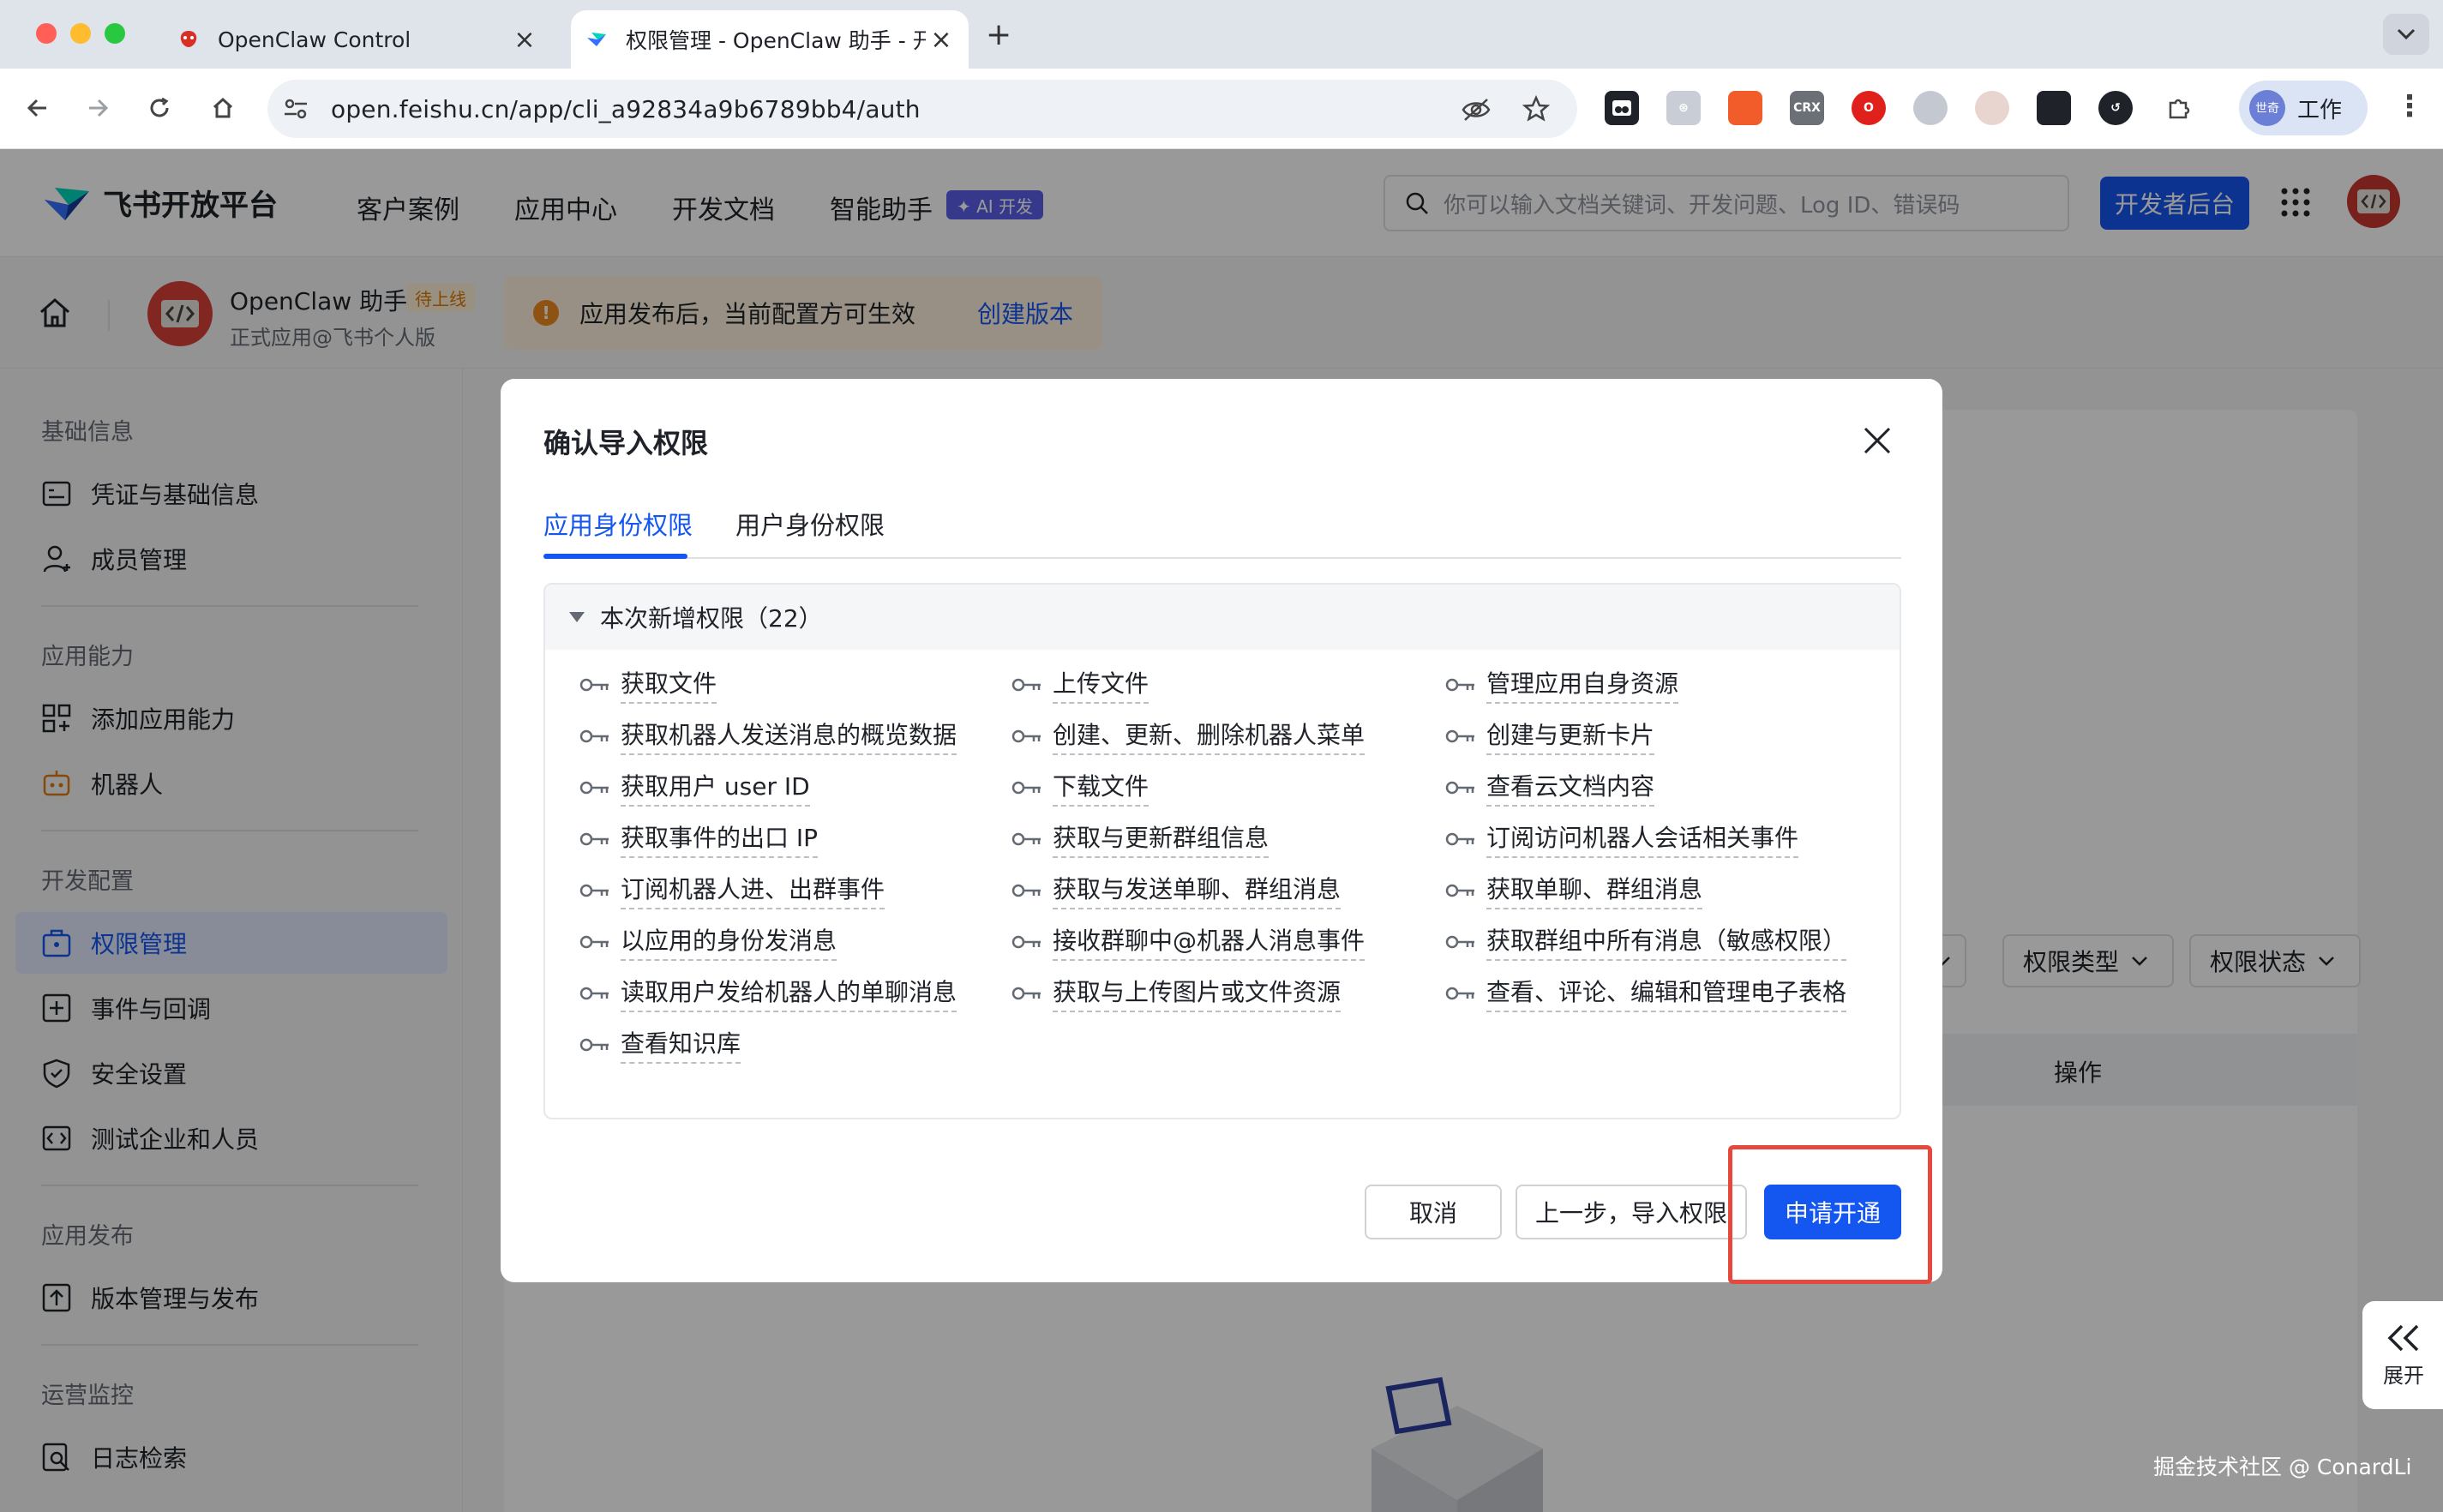 The width and height of the screenshot is (2443, 1512). Describe the element at coordinates (2402, 1355) in the screenshot. I see `expand-panel-button: 展开` at that location.